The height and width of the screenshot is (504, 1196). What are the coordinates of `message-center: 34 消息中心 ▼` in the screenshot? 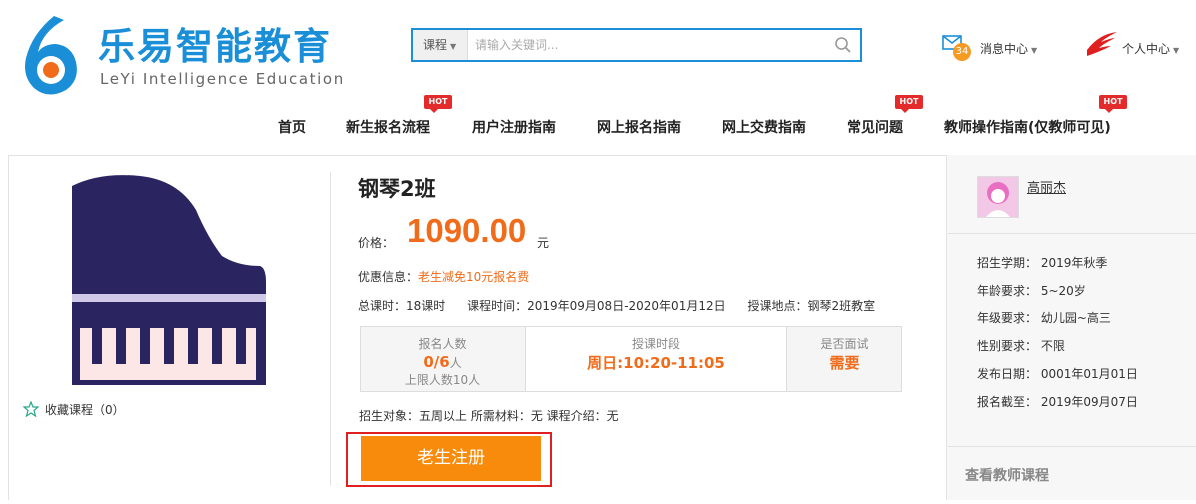 It's located at (997, 47).